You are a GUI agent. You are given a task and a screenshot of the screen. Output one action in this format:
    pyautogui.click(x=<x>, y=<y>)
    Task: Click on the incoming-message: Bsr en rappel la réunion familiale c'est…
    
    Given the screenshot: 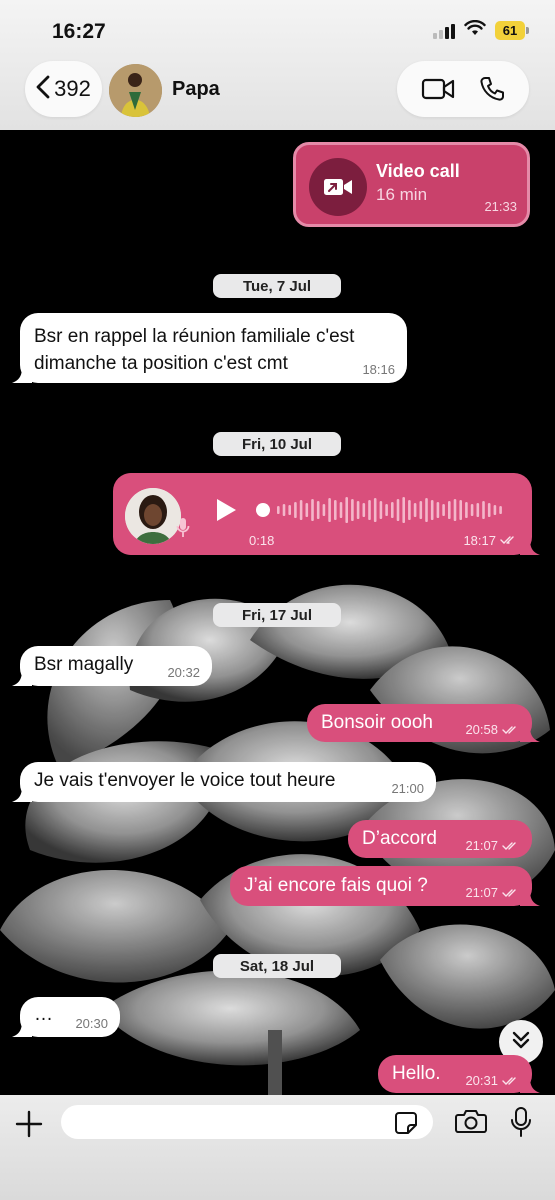 What is the action you would take?
    pyautogui.click(x=209, y=348)
    